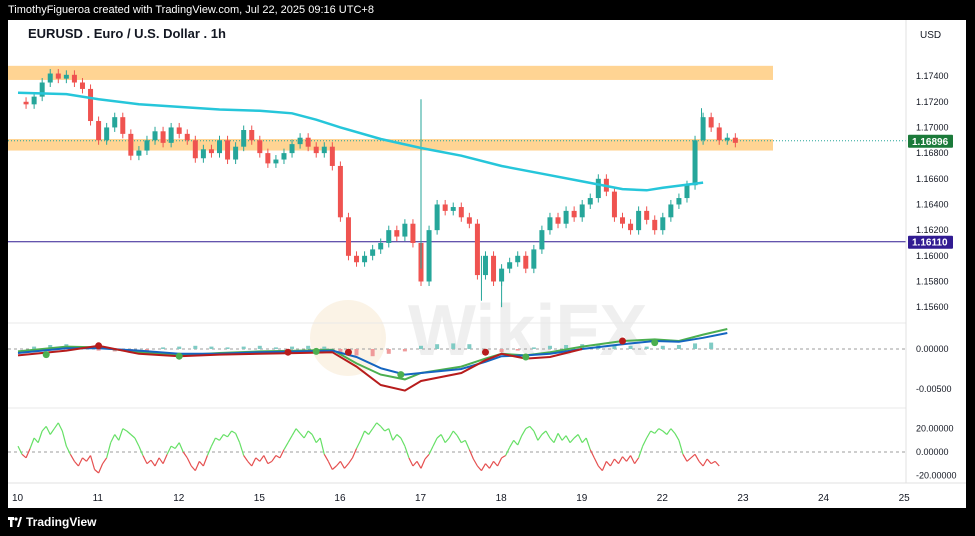 This screenshot has height=536, width=975. What do you see at coordinates (482, 451) in the screenshot?
I see `osc-pane: 20.00000 0.00000 -20.00000` at bounding box center [482, 451].